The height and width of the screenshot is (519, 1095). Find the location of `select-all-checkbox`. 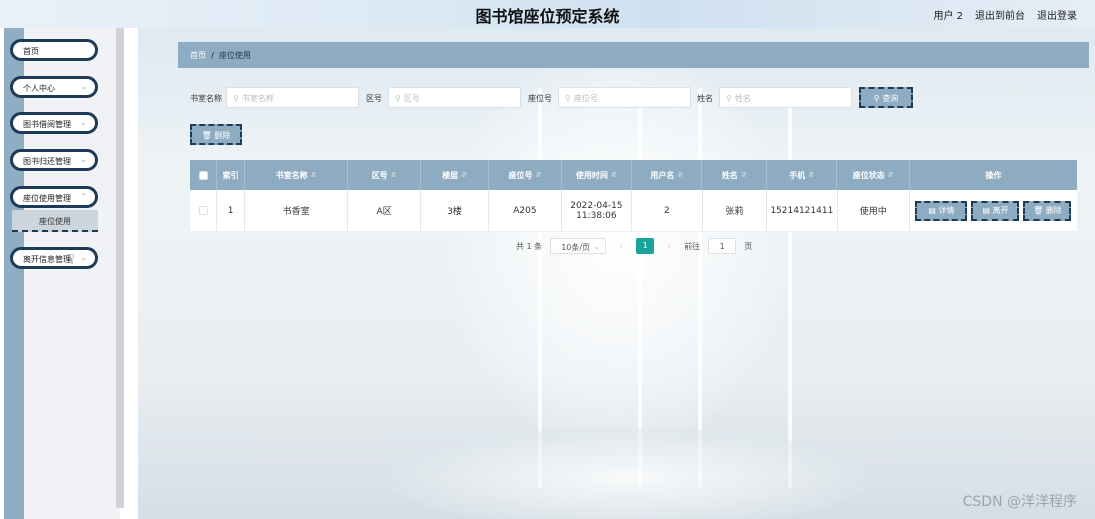

select-all-checkbox is located at coordinates (203, 175).